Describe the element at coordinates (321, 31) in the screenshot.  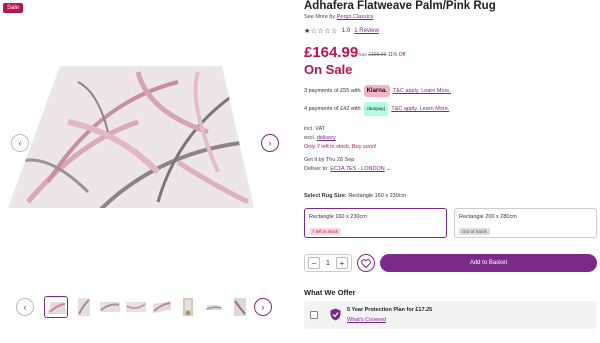
I see `star-rating-icon: ★☆☆☆☆` at that location.